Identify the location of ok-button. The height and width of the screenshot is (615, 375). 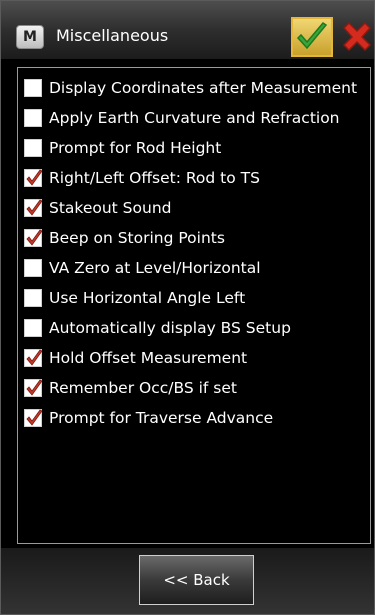
(312, 37).